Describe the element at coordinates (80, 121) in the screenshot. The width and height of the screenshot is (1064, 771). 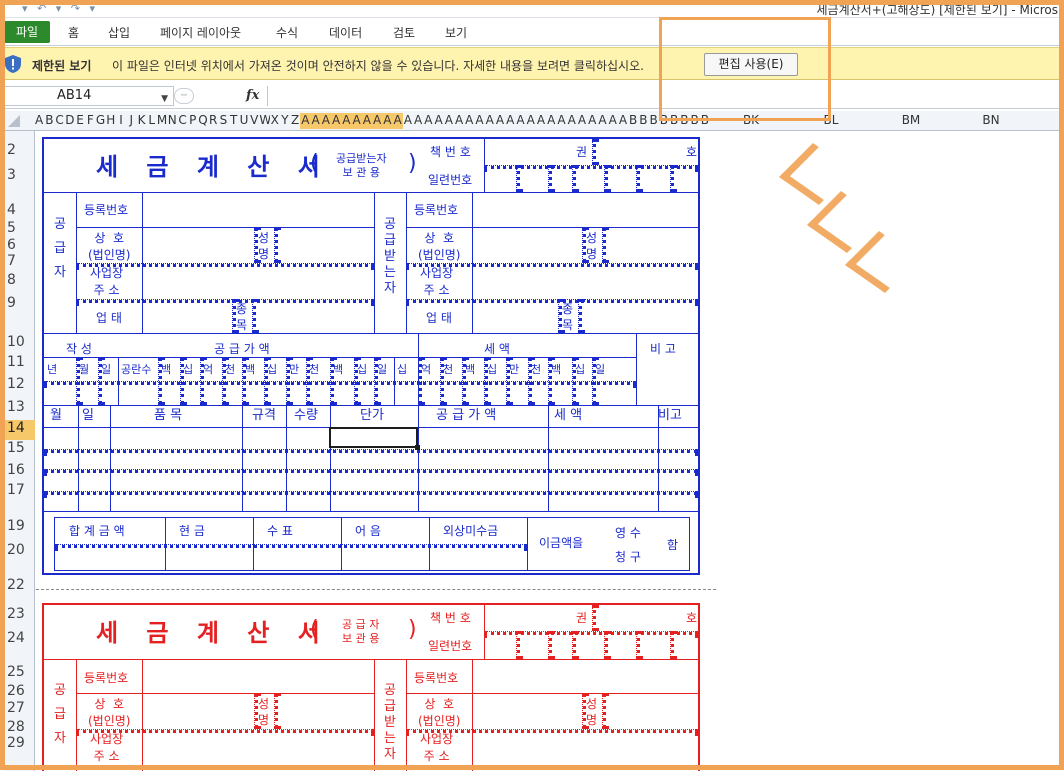
I see `column-header: E` at that location.